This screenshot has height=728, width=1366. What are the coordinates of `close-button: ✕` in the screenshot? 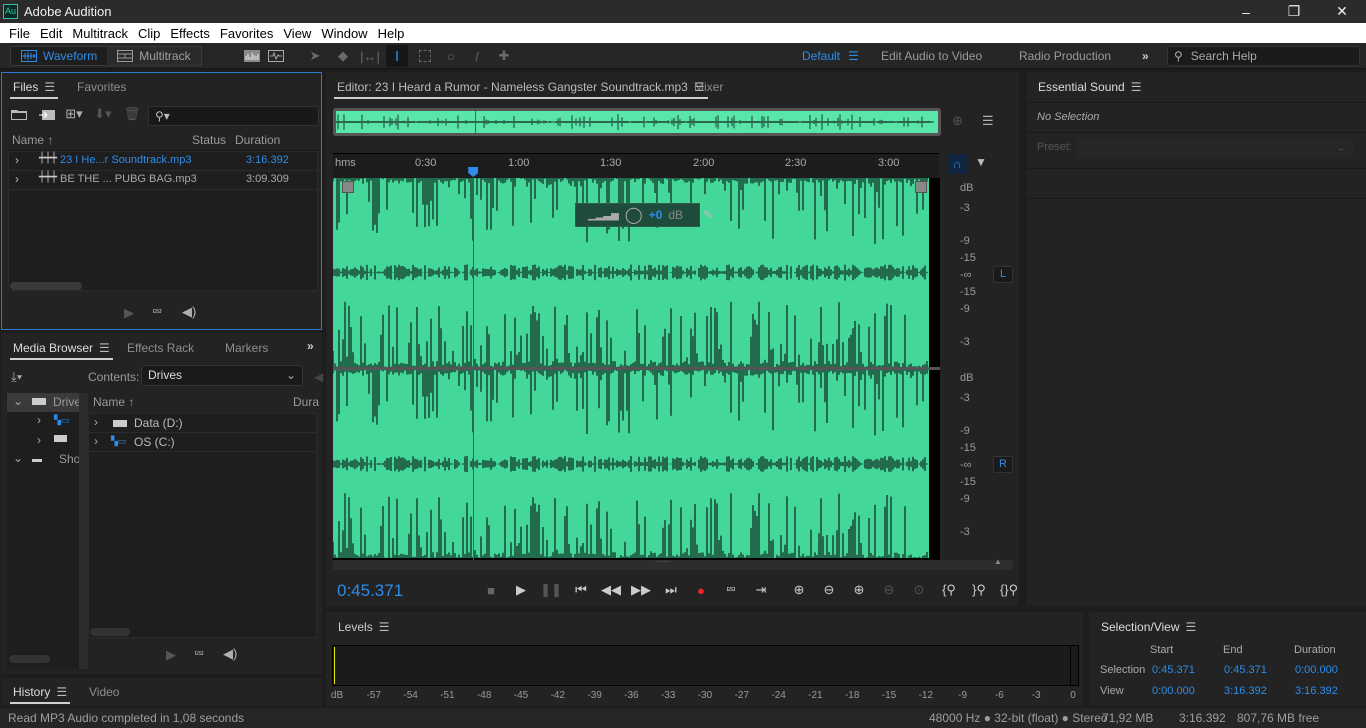 It's located at (1342, 11).